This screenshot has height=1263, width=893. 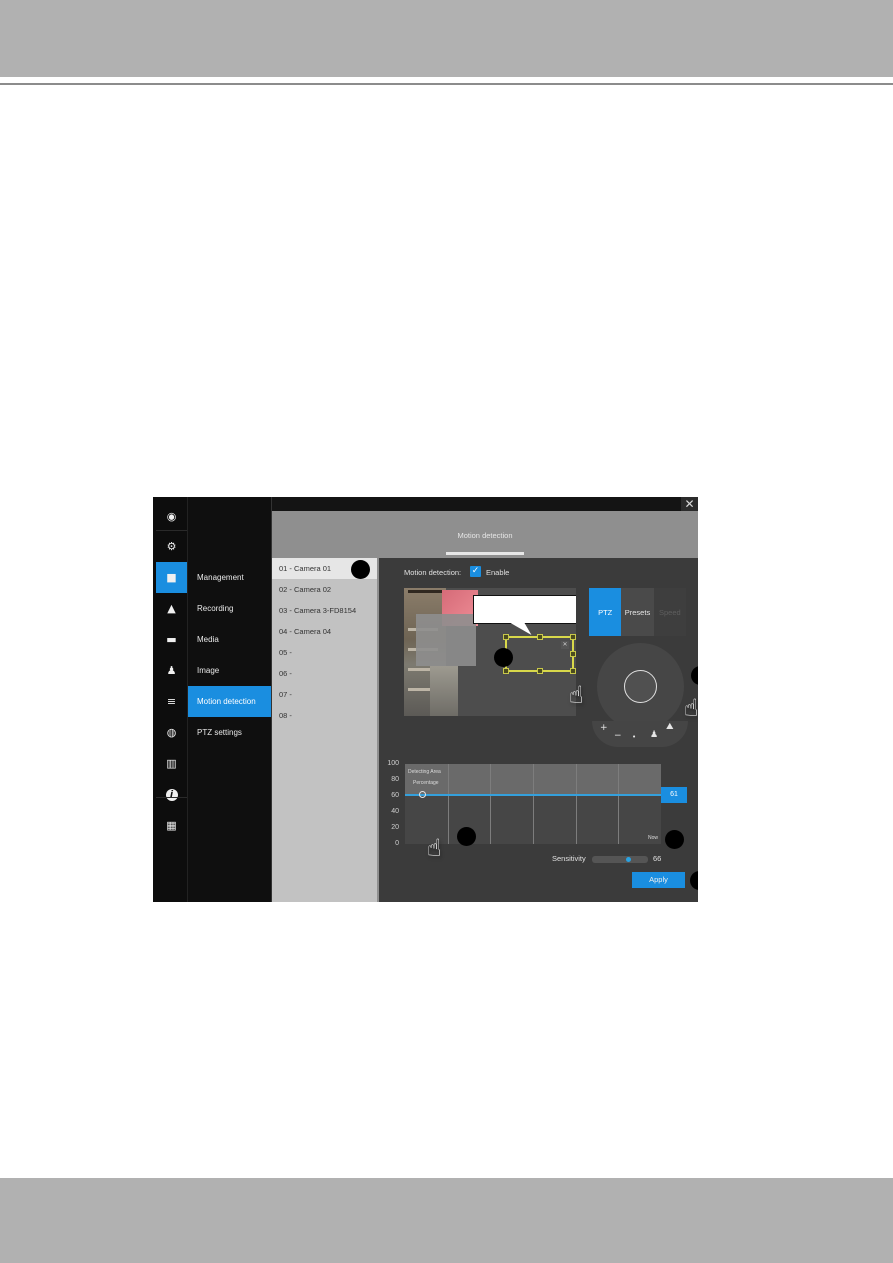 What do you see at coordinates (229, 577) in the screenshot?
I see `menu-item-management: Management` at bounding box center [229, 577].